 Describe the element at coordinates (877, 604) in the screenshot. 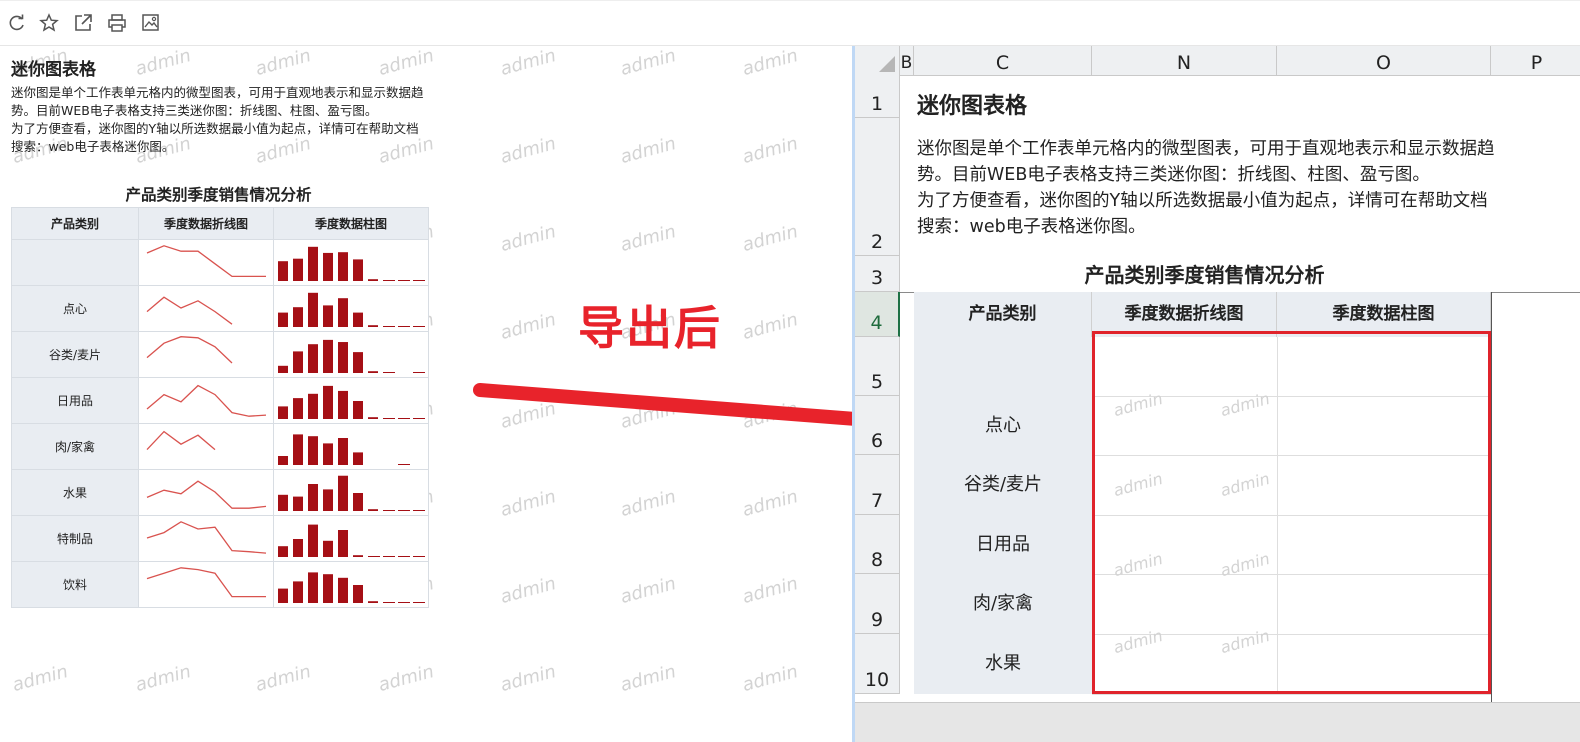

I see `row-9: 9` at that location.